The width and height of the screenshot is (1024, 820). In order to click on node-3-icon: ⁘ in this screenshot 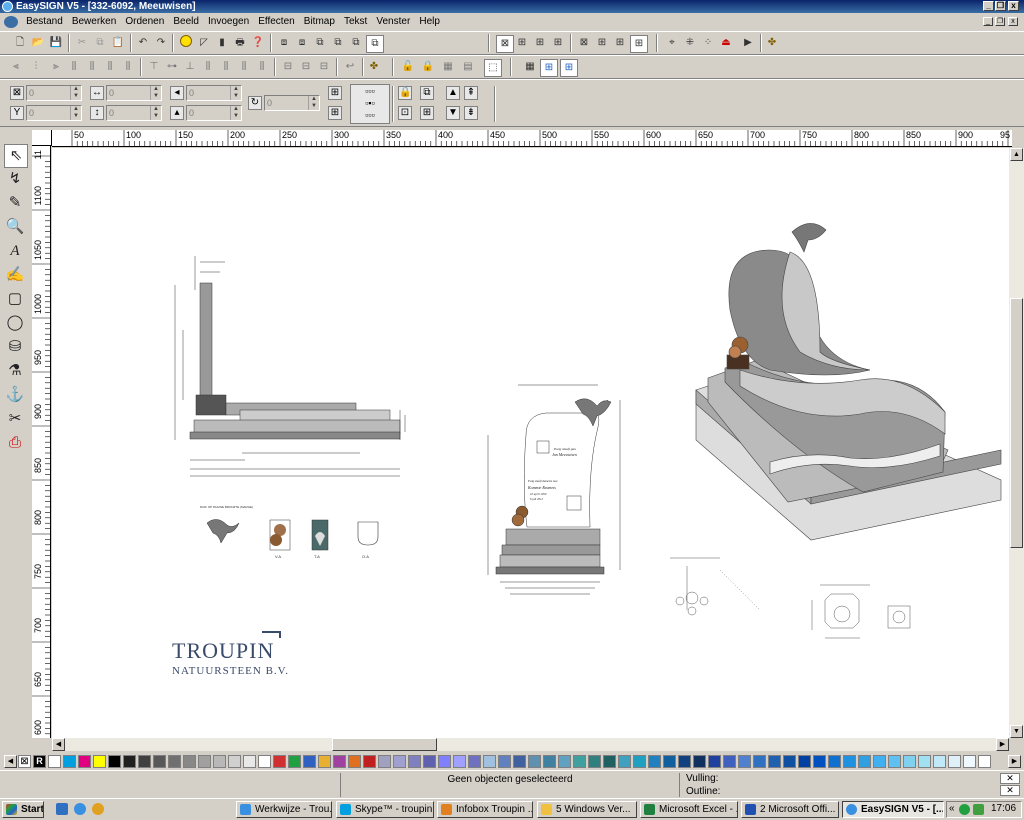, I will do `click(708, 43)`.